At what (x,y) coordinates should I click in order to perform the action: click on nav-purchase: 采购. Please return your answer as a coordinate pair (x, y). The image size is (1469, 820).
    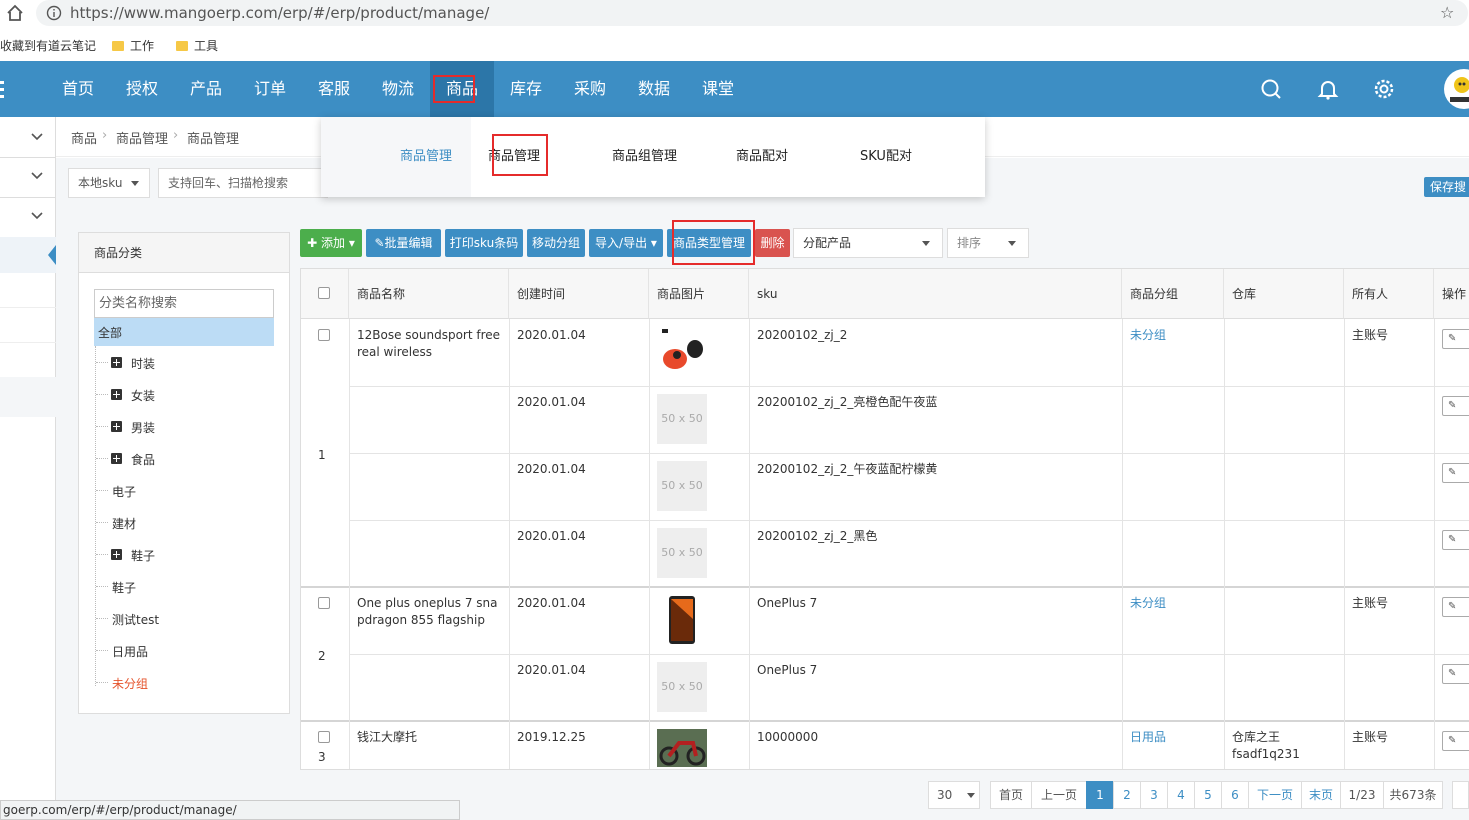
    Looking at the image, I should click on (590, 89).